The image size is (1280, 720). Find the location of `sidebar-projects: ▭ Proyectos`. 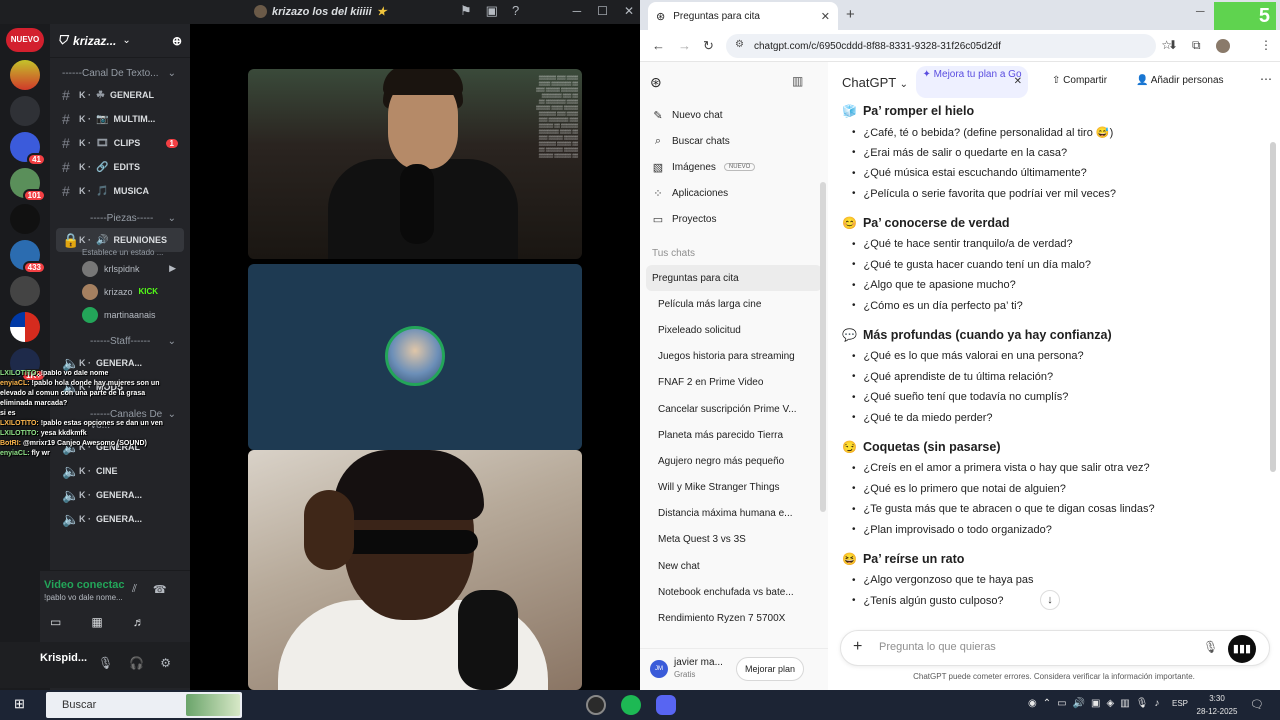

sidebar-projects: ▭ Proyectos is located at coordinates (734, 219).